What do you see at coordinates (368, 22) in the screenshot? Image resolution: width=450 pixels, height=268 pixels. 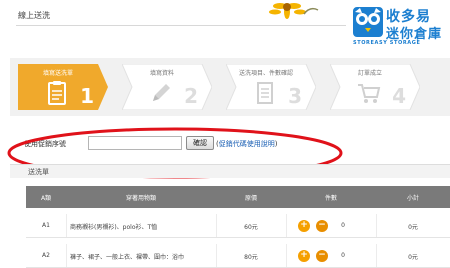 I see `owl-icon` at bounding box center [368, 22].